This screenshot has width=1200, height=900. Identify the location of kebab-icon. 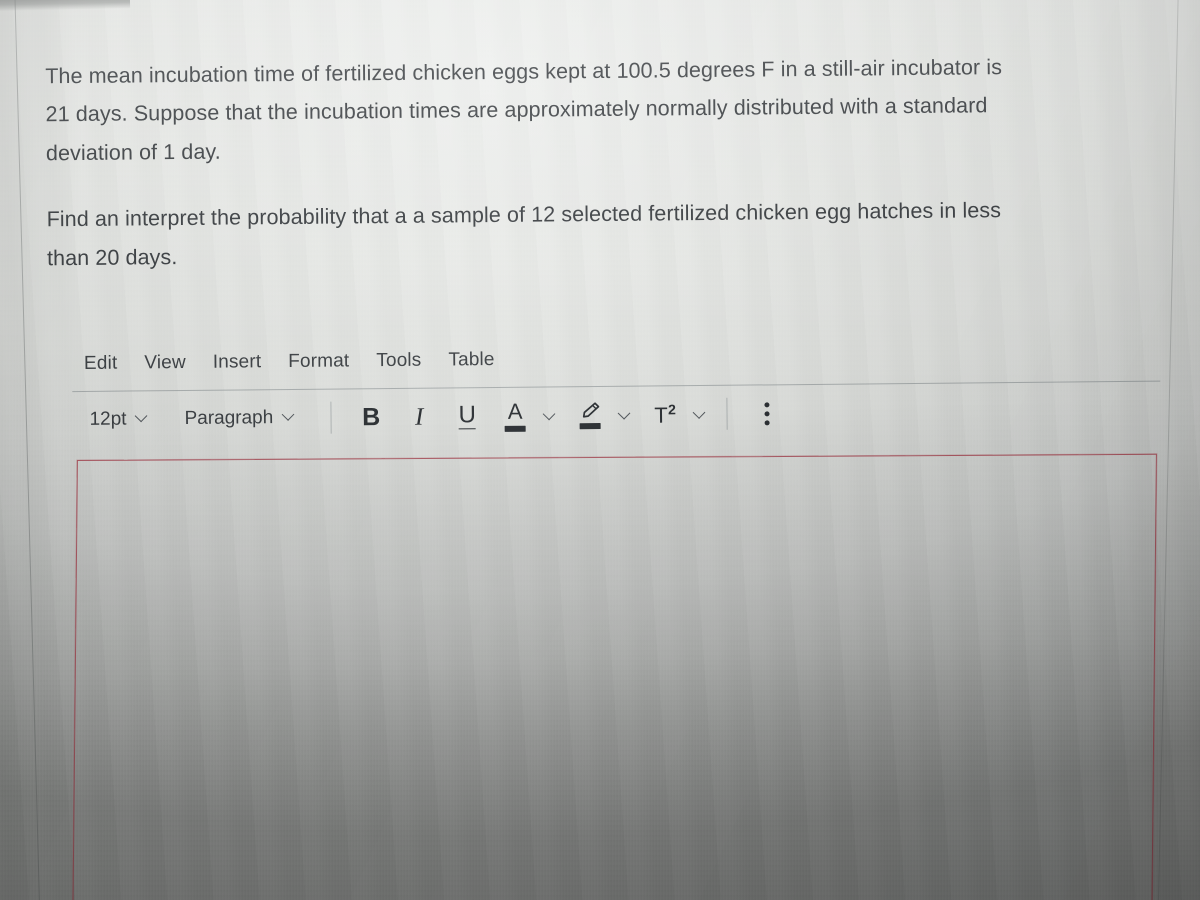
(767, 413).